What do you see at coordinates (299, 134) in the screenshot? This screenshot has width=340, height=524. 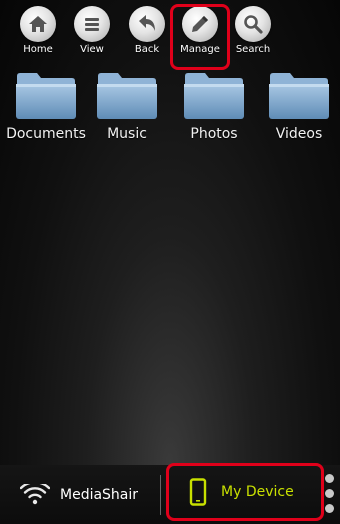 I see `folder-name: Videos` at bounding box center [299, 134].